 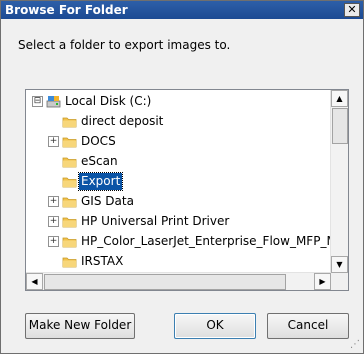 What do you see at coordinates (340, 126) in the screenshot?
I see `vertical-scroll-thumb` at bounding box center [340, 126].